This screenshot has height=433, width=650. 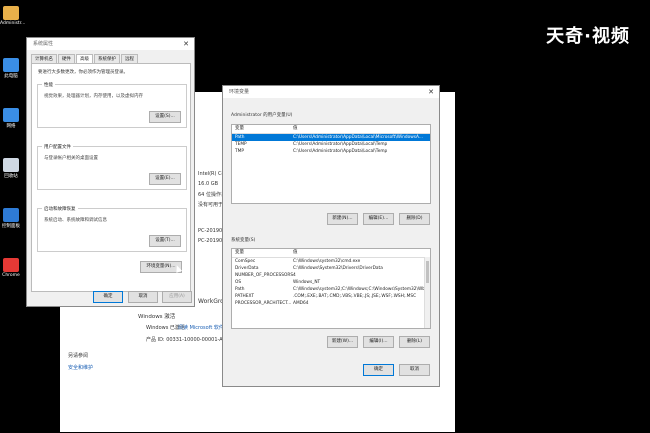 What do you see at coordinates (60, 209) in the screenshot?
I see `startup-recovery-heading: 启动和故障恢复` at bounding box center [60, 209].